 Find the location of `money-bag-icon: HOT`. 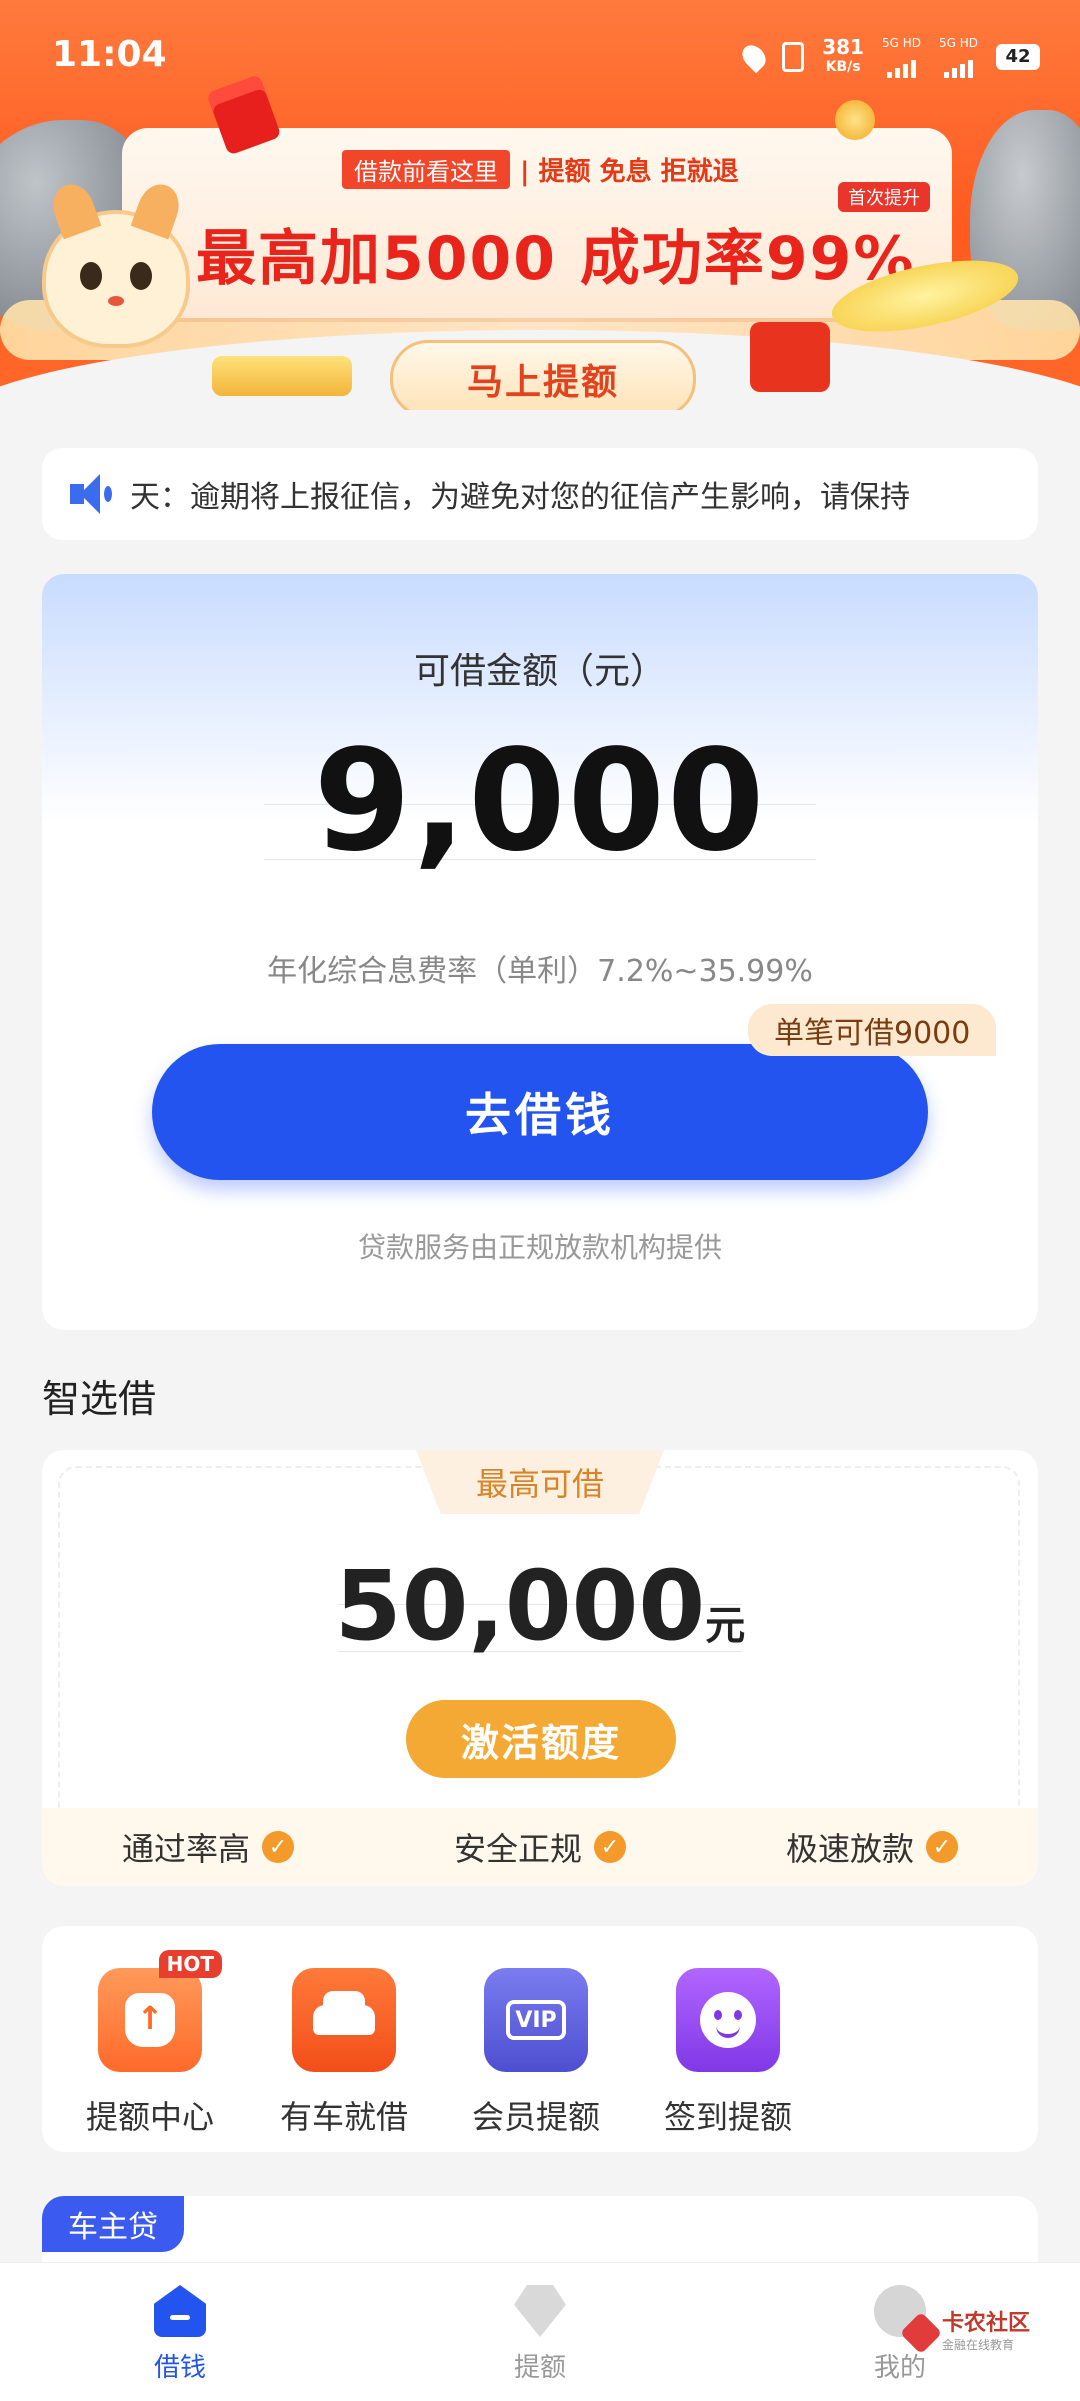

money-bag-icon: HOT is located at coordinates (160, 2011).